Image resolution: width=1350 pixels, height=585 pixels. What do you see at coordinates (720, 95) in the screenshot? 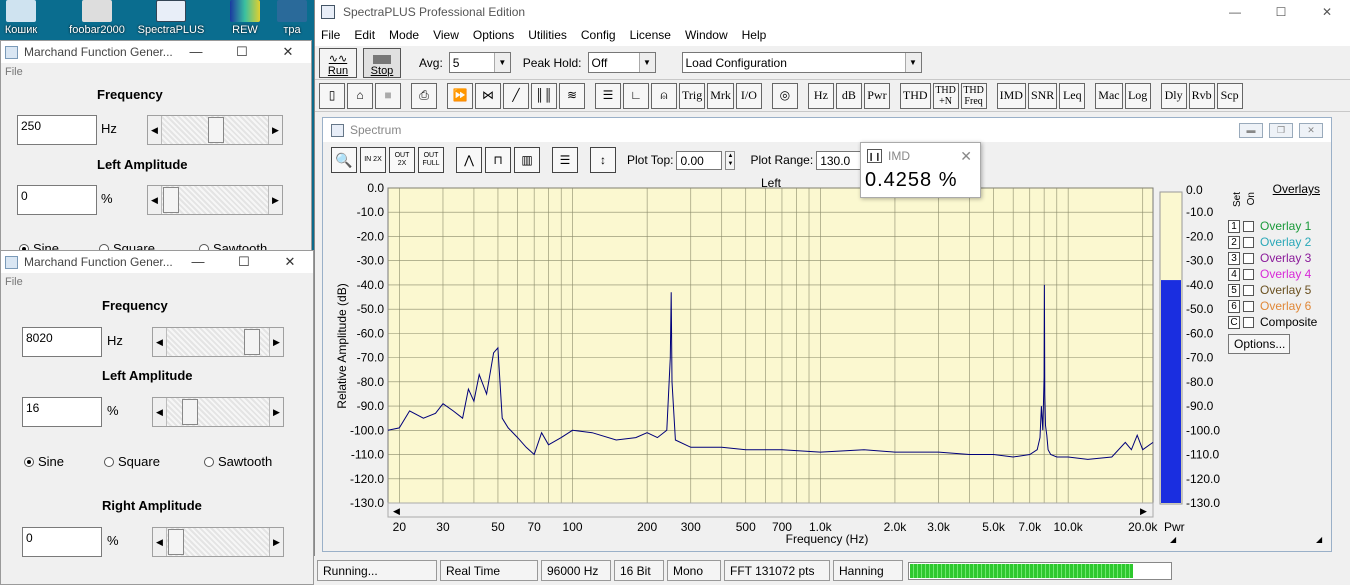
I see `mrk-button: Mrk` at bounding box center [720, 95].